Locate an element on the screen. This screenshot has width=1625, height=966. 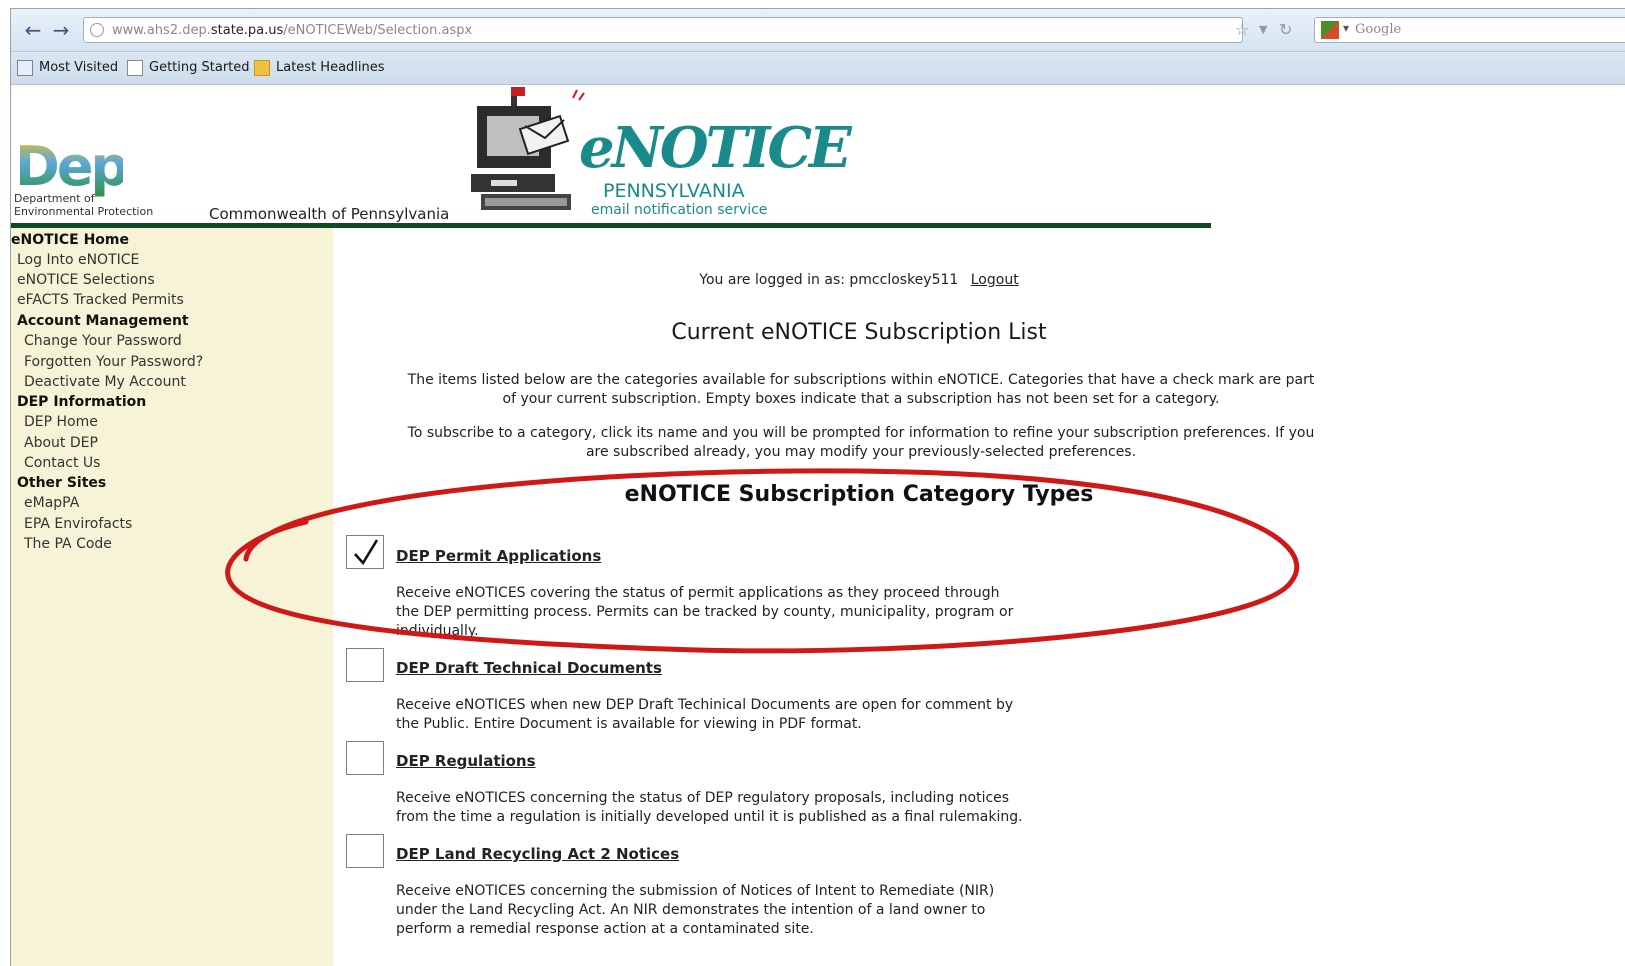
reload-icon: ↻ is located at coordinates (1285, 30).